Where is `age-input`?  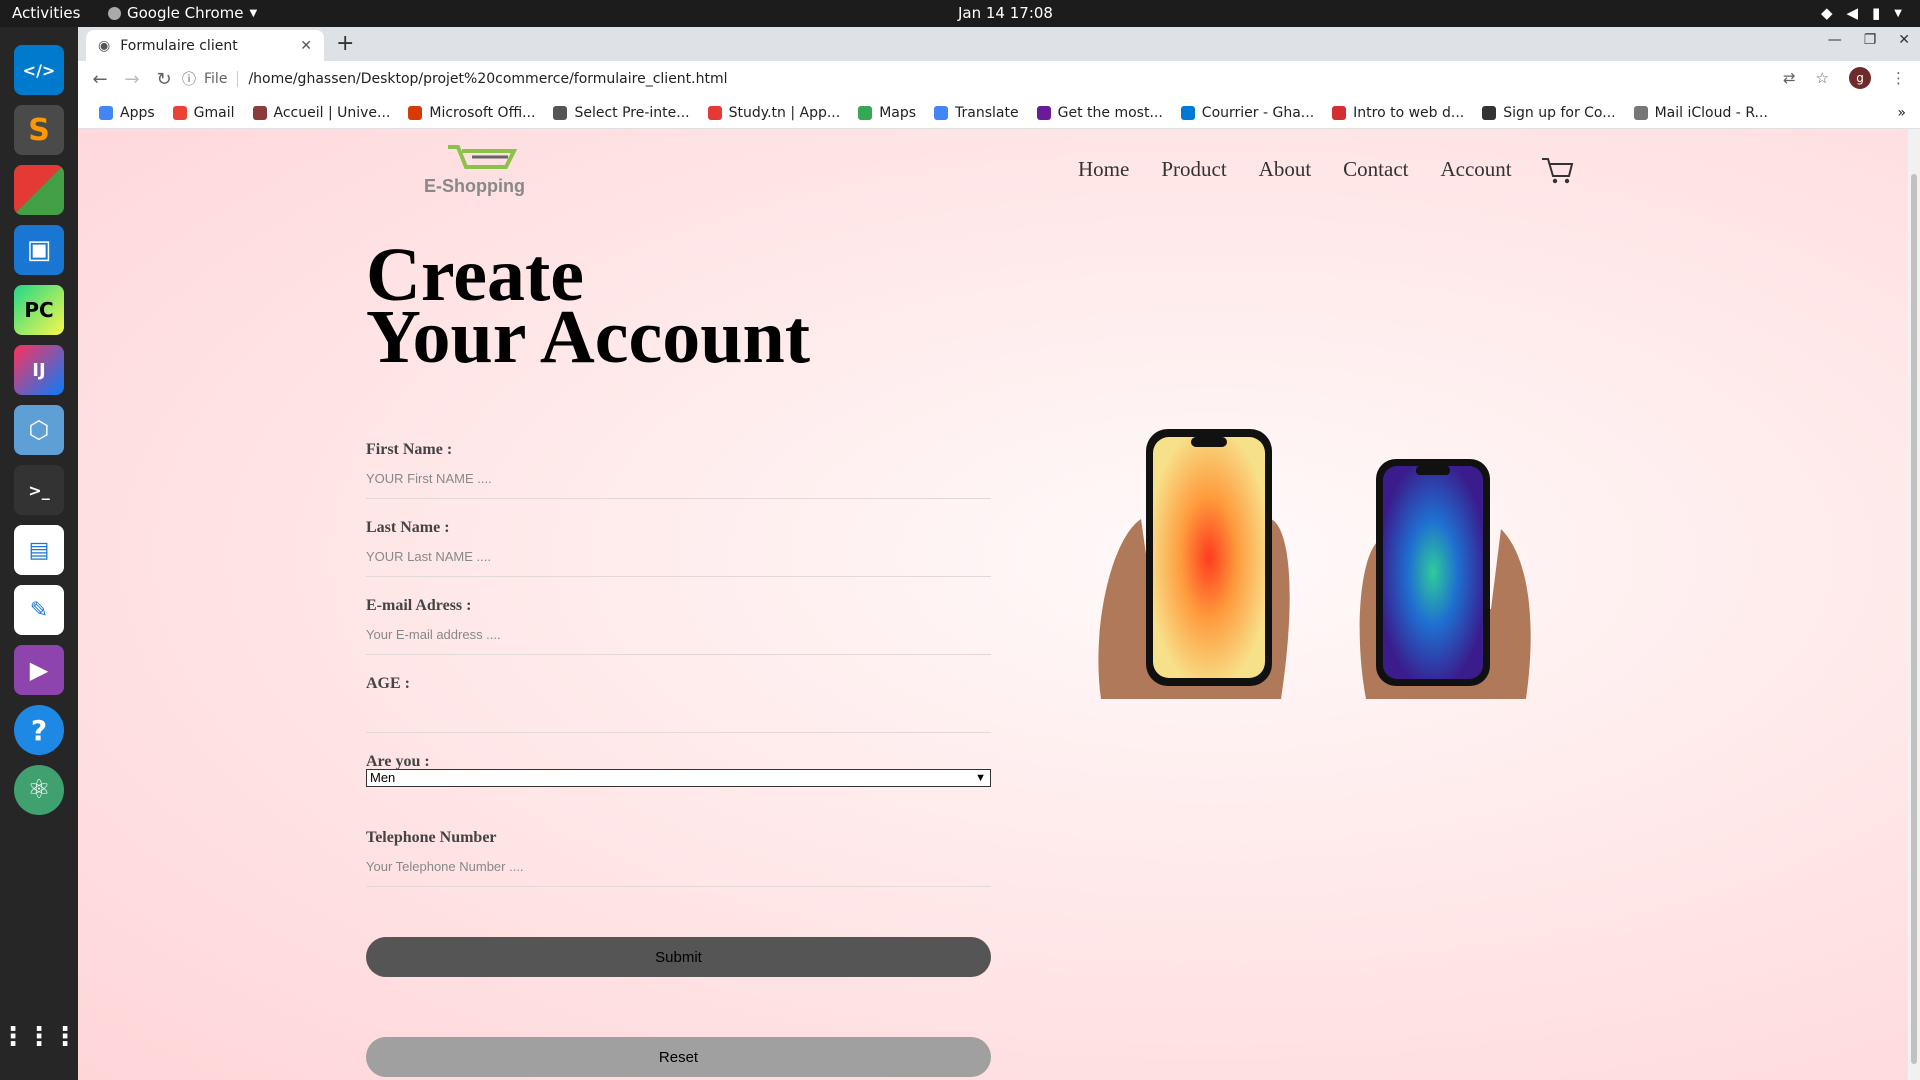
age-input is located at coordinates (678, 719).